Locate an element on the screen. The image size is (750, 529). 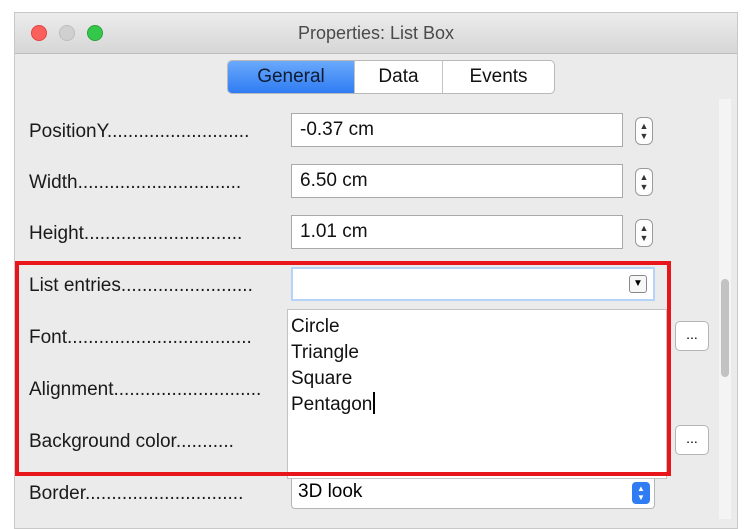
list-entries-row: List entries......................... ▼ is located at coordinates (365, 285).